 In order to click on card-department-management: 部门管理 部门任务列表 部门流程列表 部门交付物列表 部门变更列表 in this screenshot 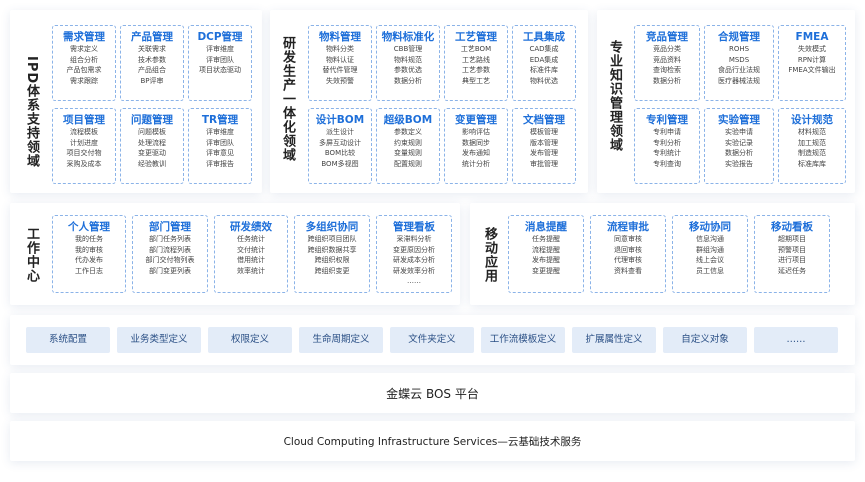, I will do `click(170, 254)`.